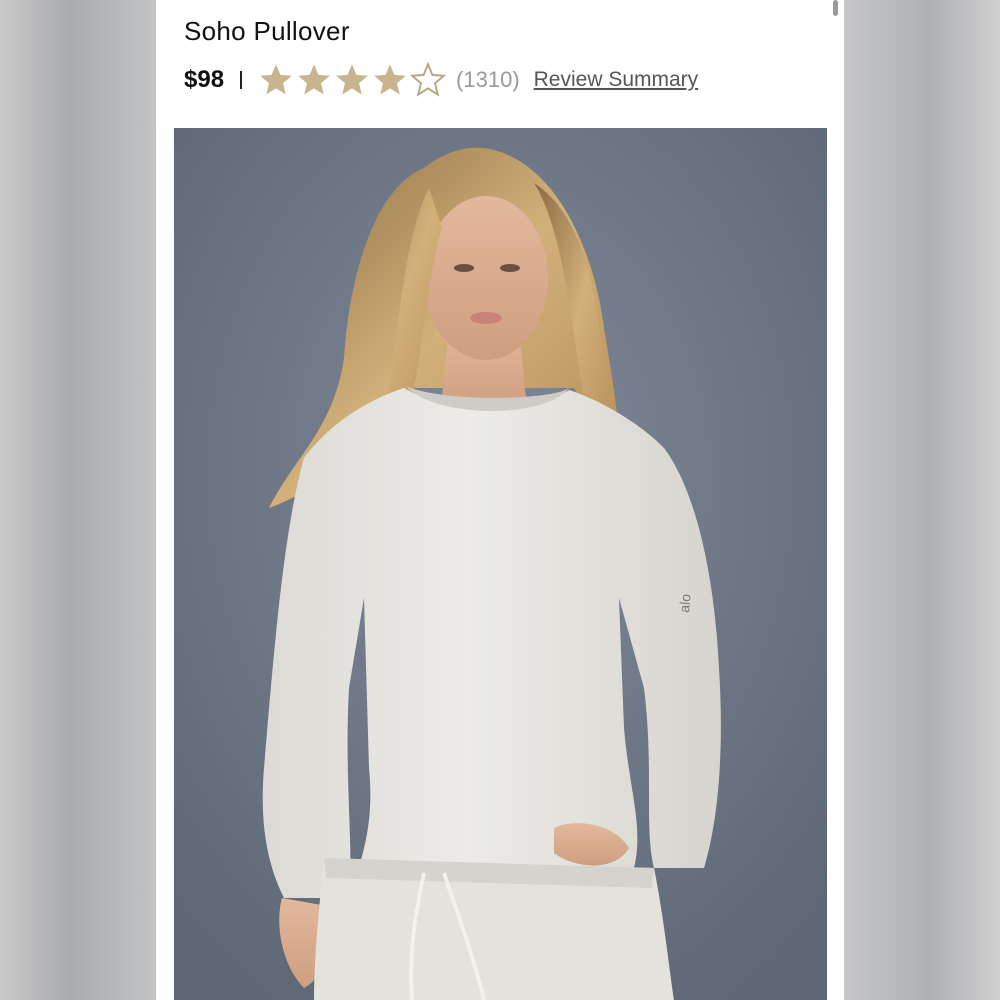  I want to click on product-title: Soho Pullover, so click(267, 31).